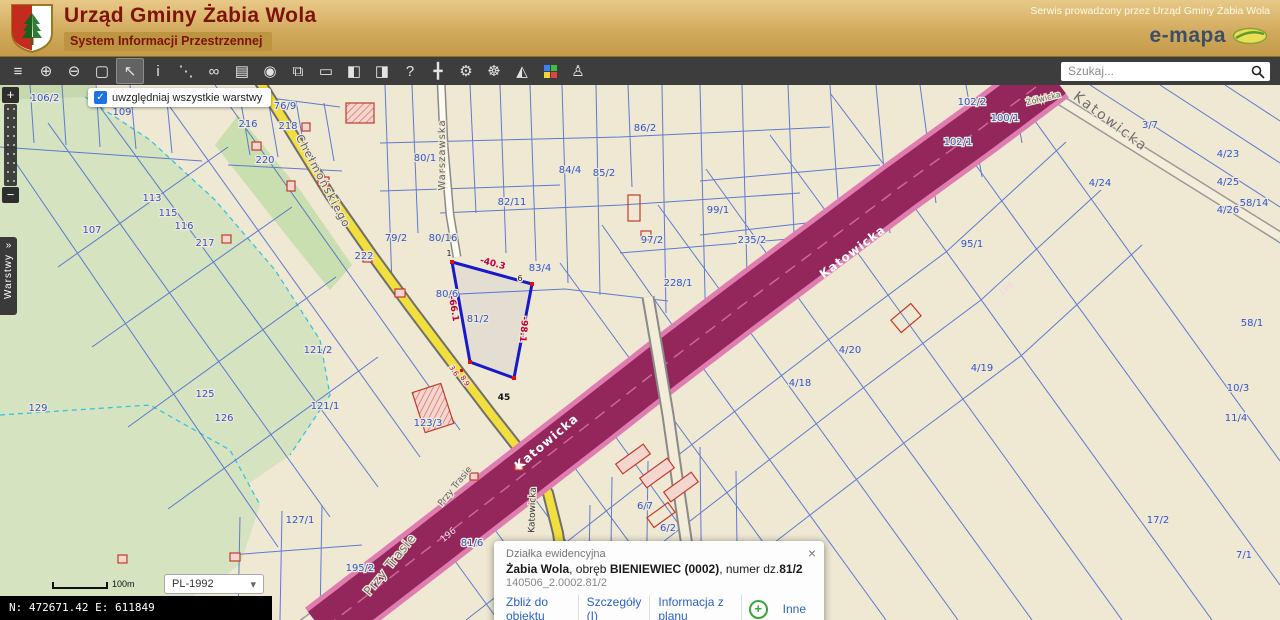 Image resolution: width=1280 pixels, height=620 pixels. What do you see at coordinates (428, 423) in the screenshot?
I see `parcel-label: 123/3` at bounding box center [428, 423].